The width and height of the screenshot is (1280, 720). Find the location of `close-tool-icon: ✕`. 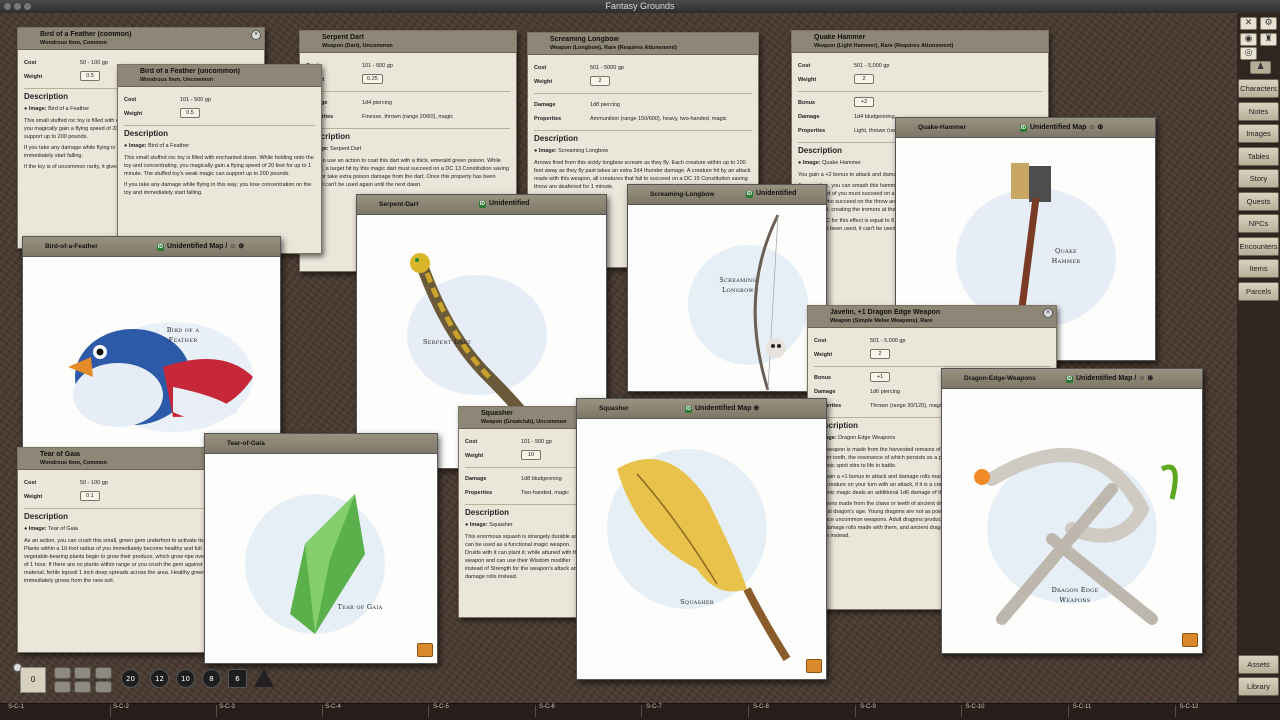

close-tool-icon: ✕ is located at coordinates (1248, 23).